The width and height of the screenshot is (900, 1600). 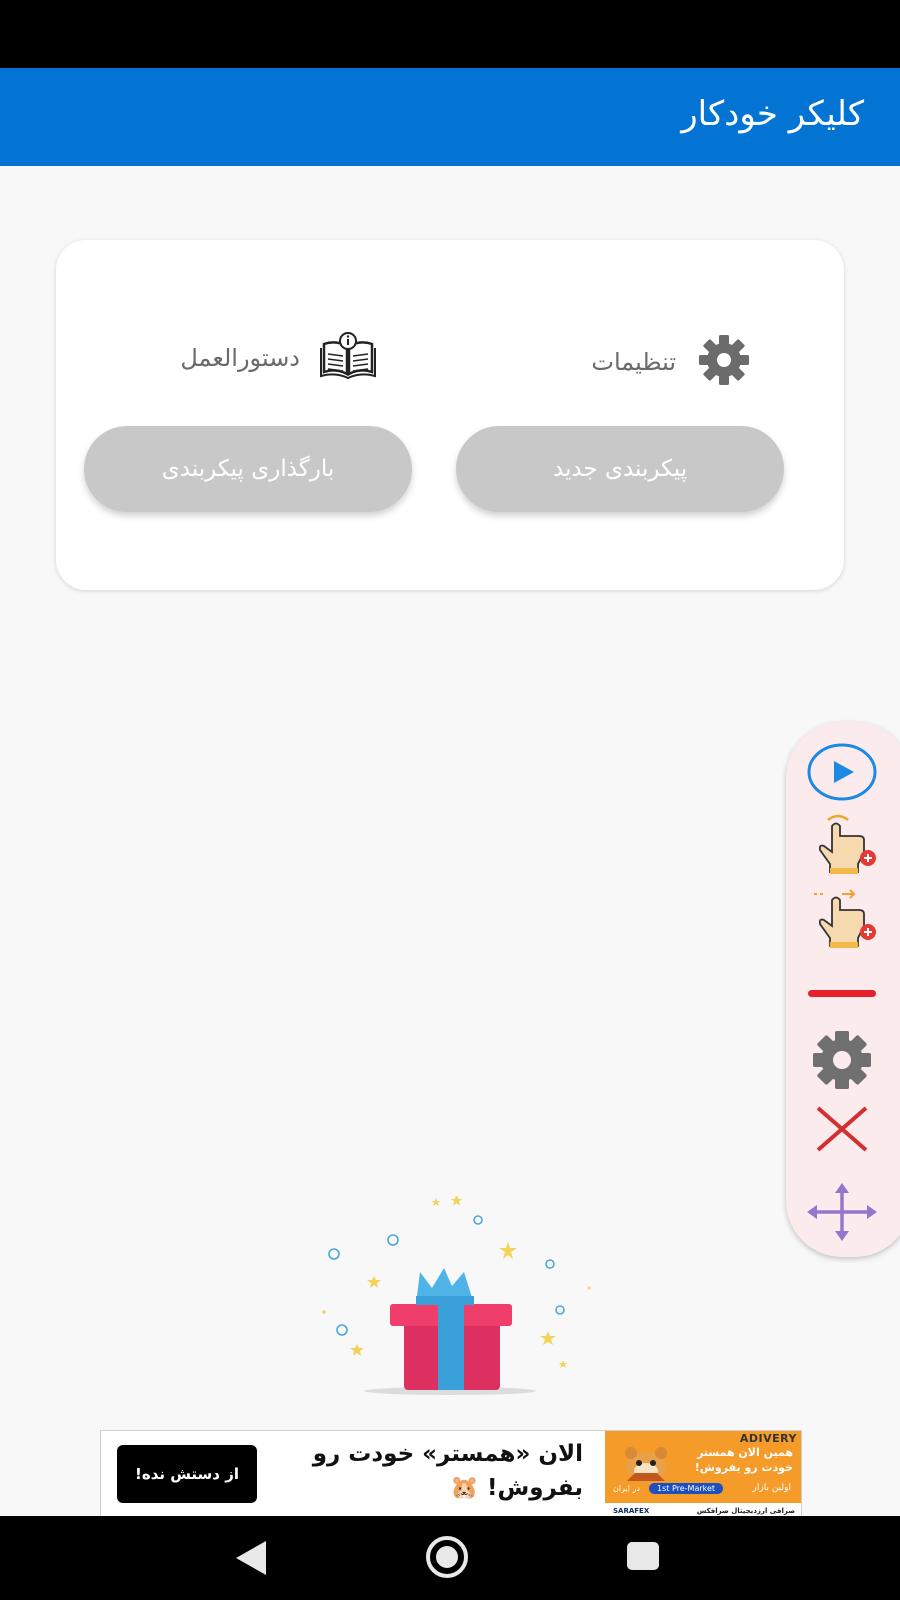 What do you see at coordinates (643, 1558) in the screenshot?
I see `recents-icon` at bounding box center [643, 1558].